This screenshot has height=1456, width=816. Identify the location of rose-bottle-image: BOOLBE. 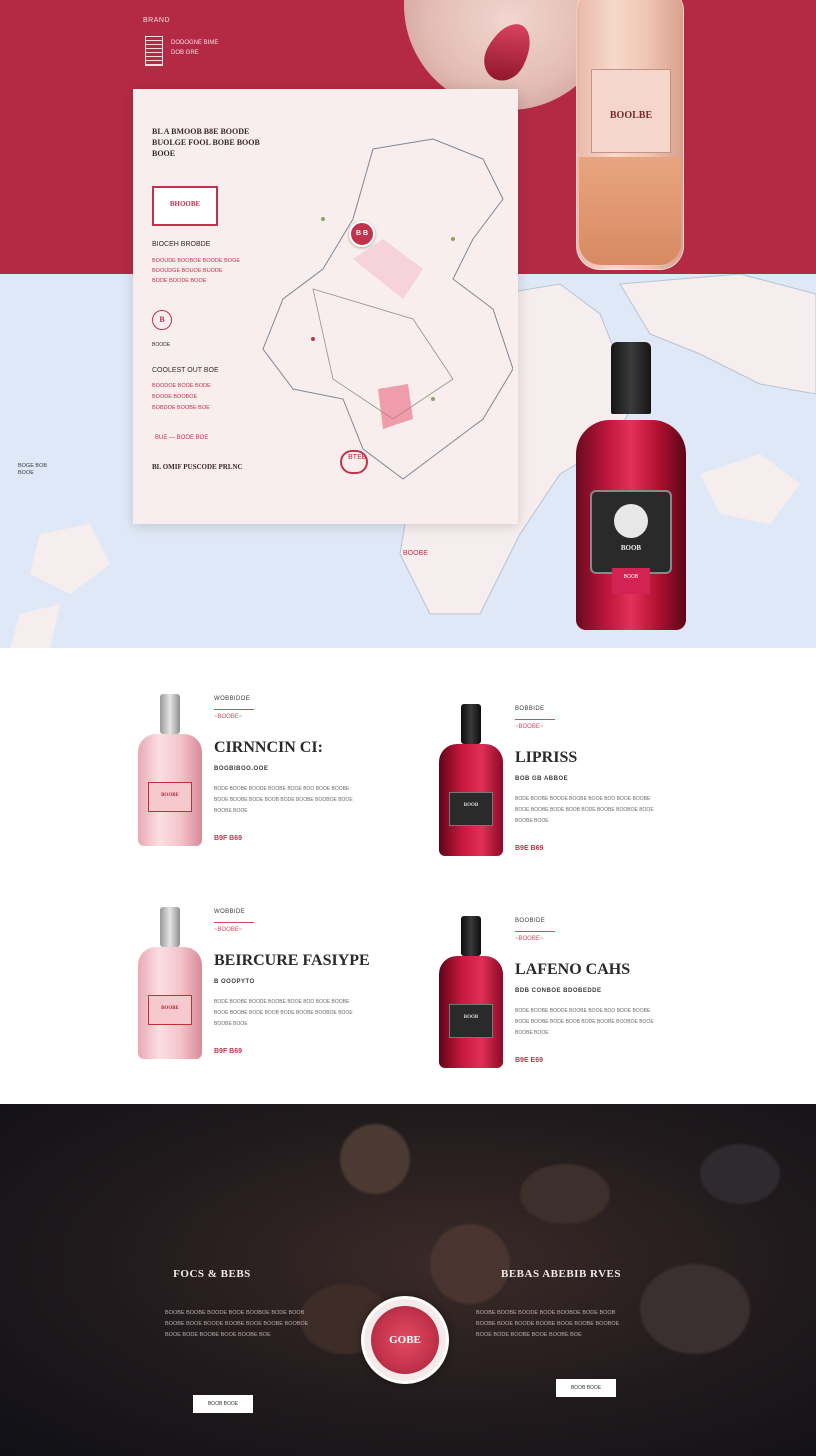
(630, 135).